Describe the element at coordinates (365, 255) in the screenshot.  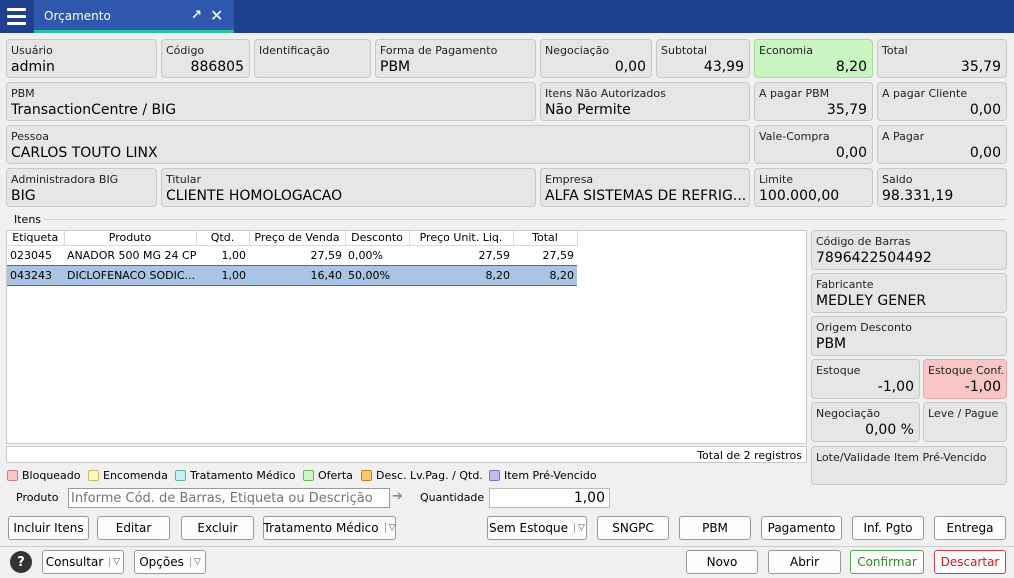
I see `cell-desconto: 0,00%` at that location.